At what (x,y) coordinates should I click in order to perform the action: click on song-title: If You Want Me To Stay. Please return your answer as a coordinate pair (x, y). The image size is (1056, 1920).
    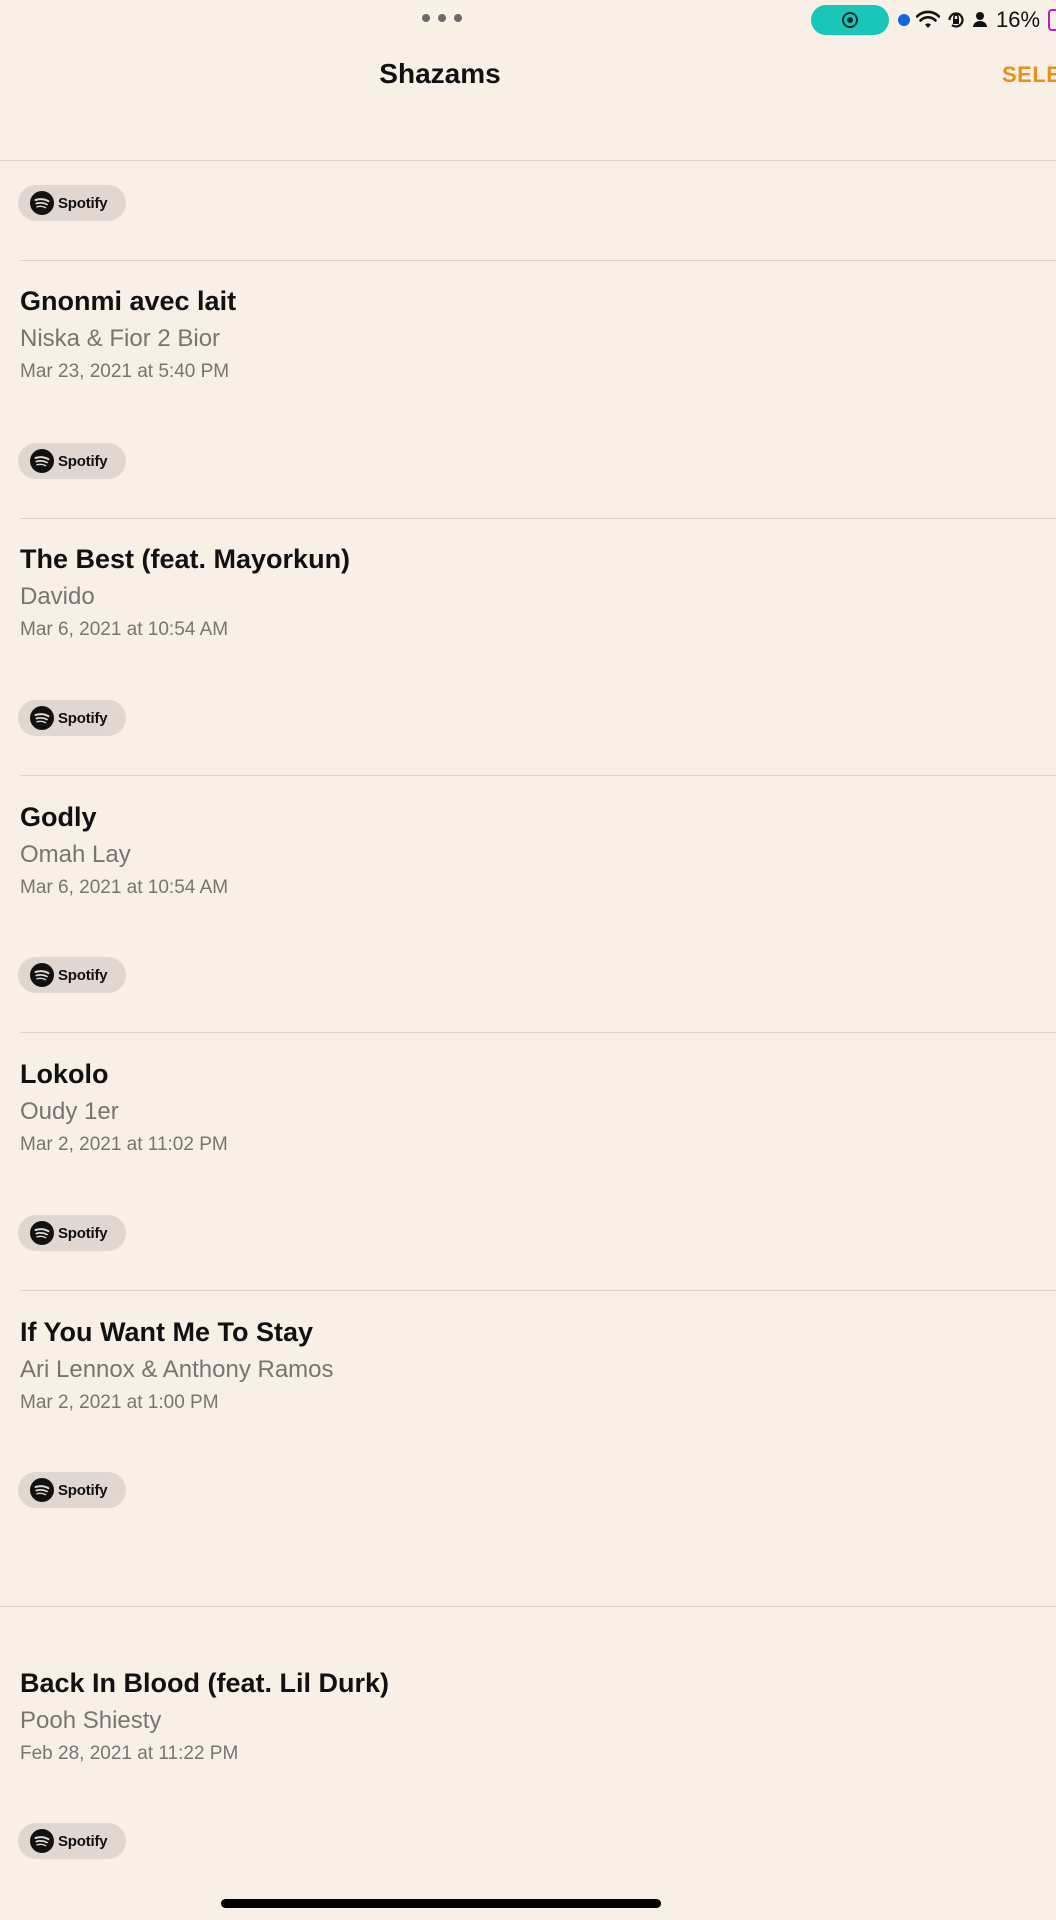
    Looking at the image, I should click on (167, 1332).